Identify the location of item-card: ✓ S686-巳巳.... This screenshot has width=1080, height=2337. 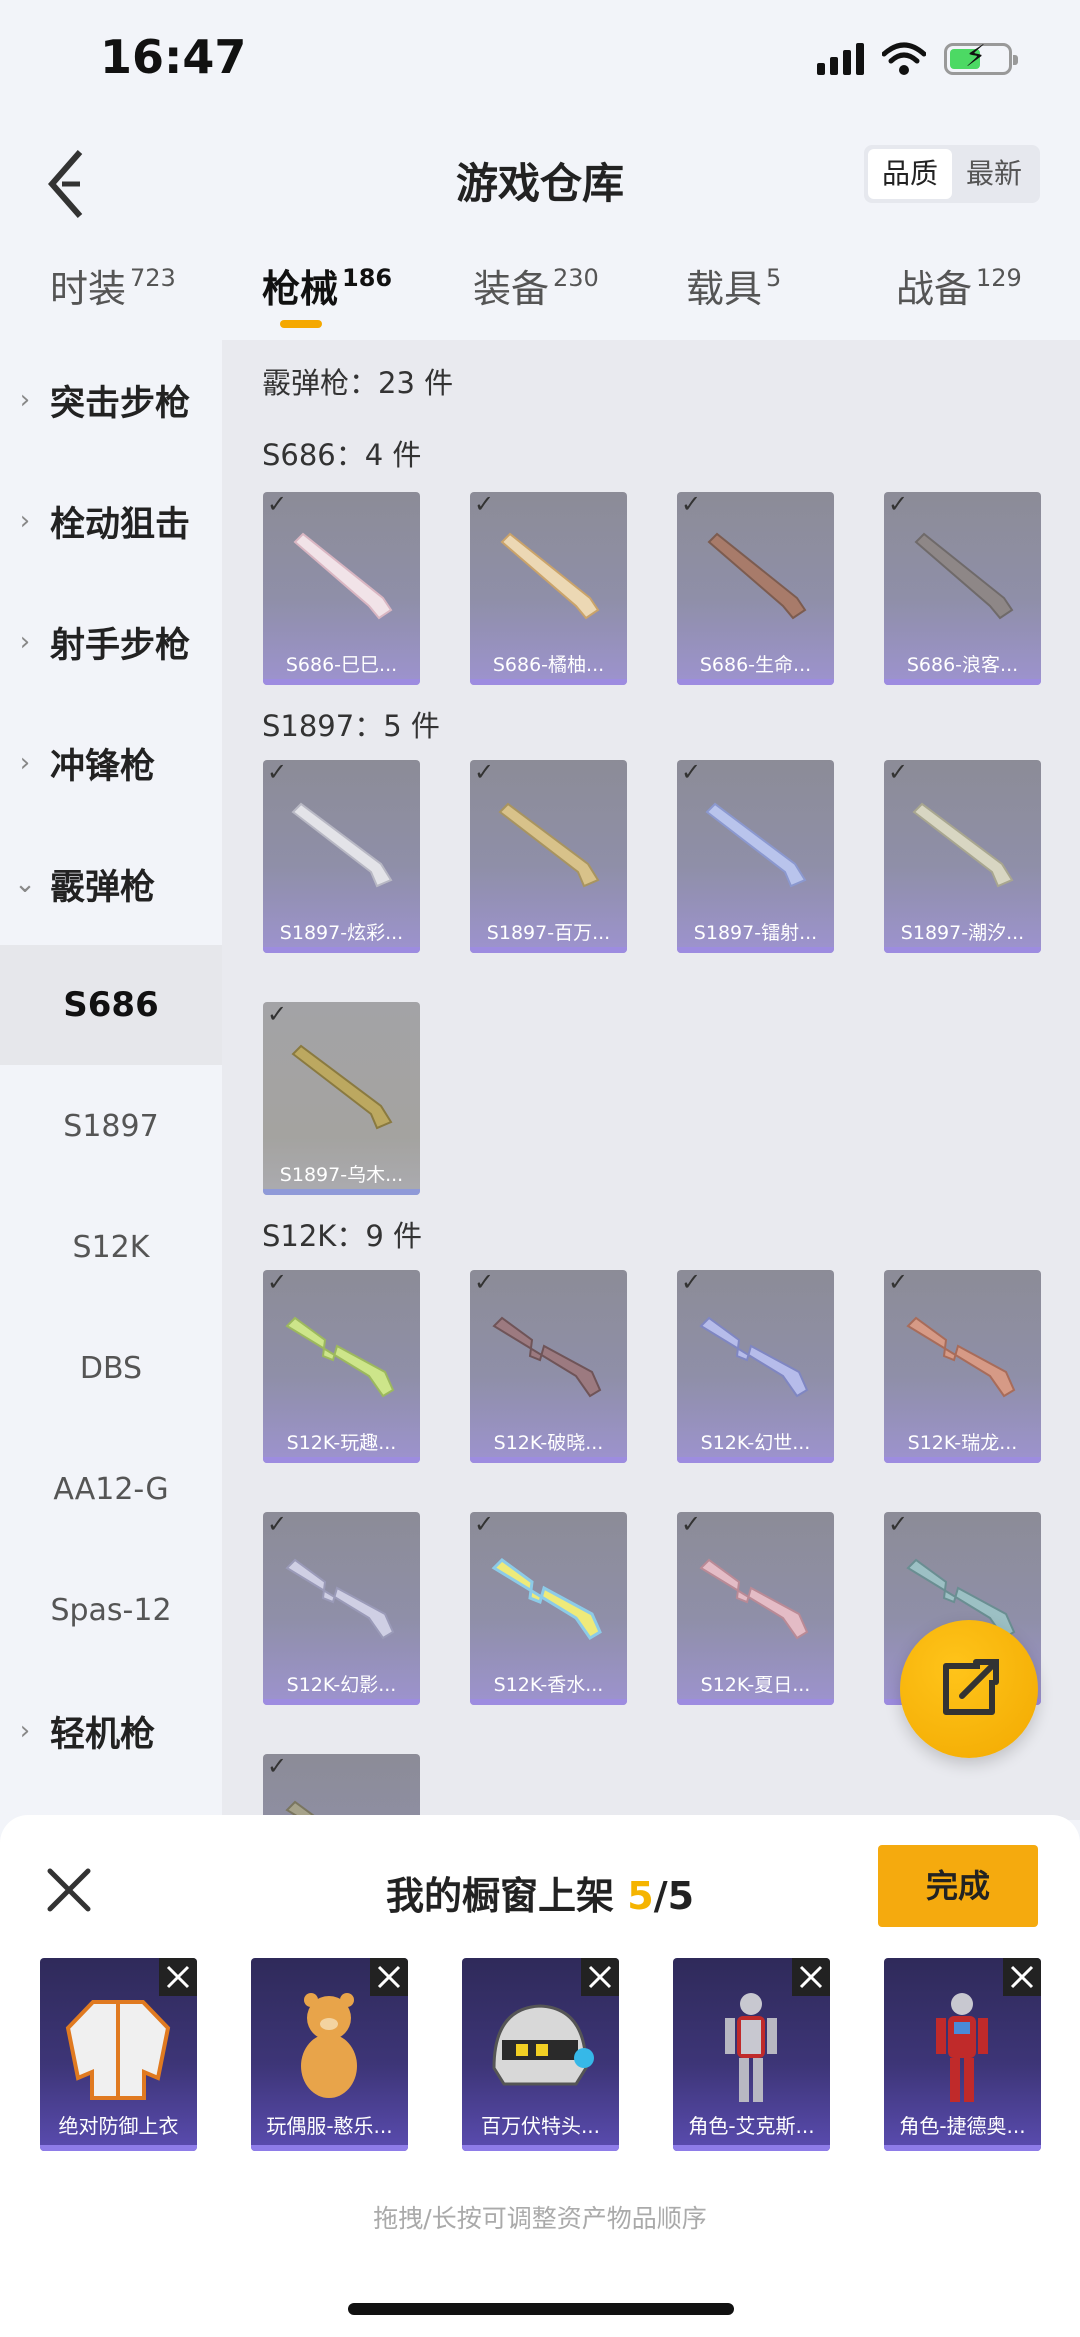
(341, 588).